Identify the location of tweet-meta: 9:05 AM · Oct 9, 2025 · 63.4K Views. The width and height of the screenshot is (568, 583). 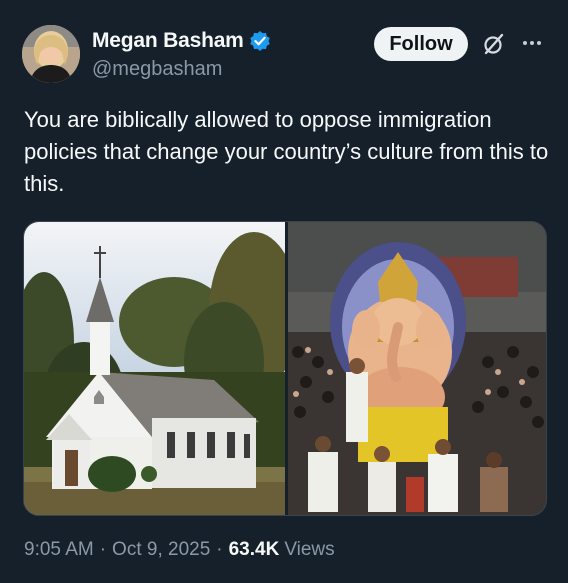
(179, 550).